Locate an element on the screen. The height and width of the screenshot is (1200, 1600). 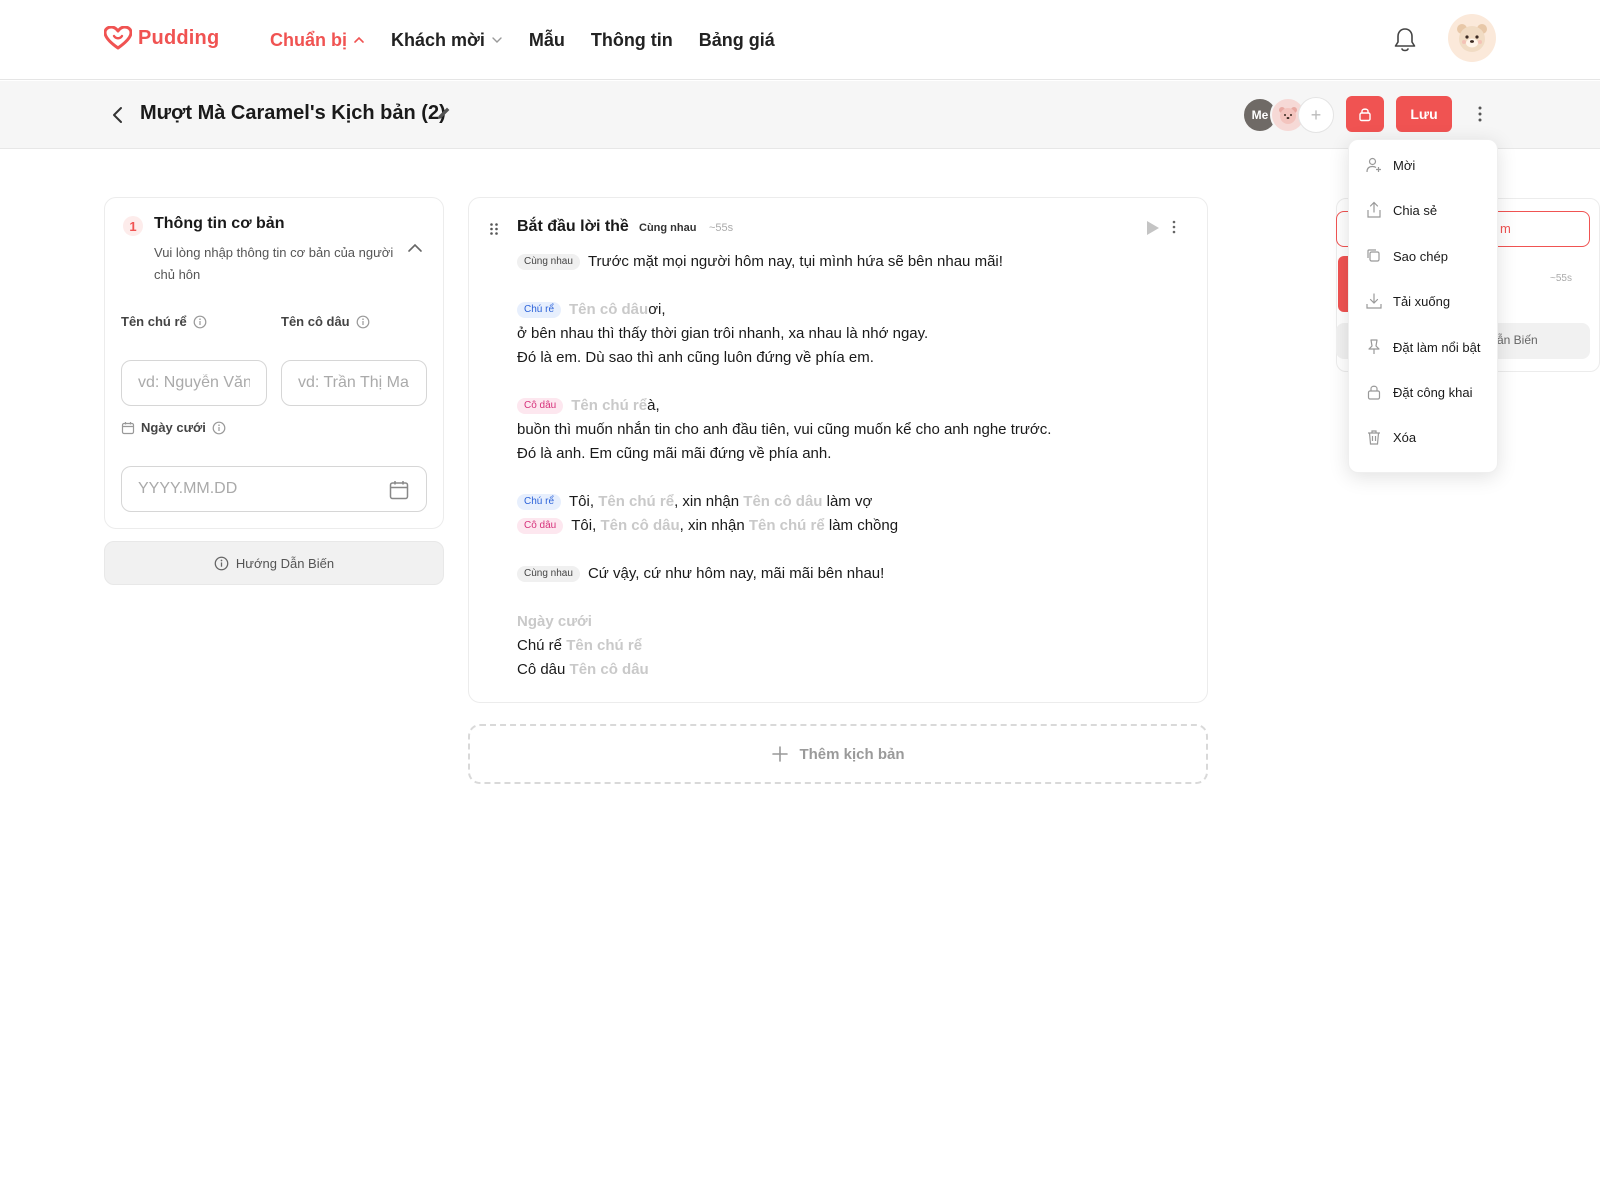
collaborators: Me + is located at coordinates (1290, 115).